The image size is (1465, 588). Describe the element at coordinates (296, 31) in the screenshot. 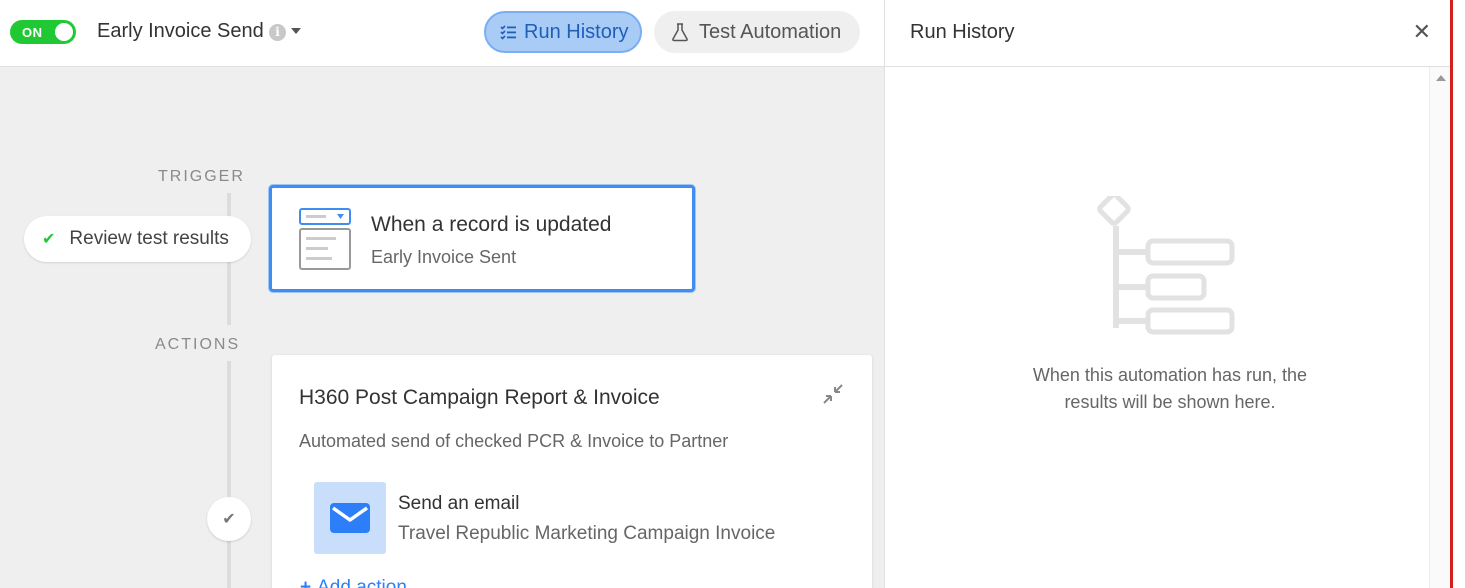

I see `chevron-down-icon` at that location.